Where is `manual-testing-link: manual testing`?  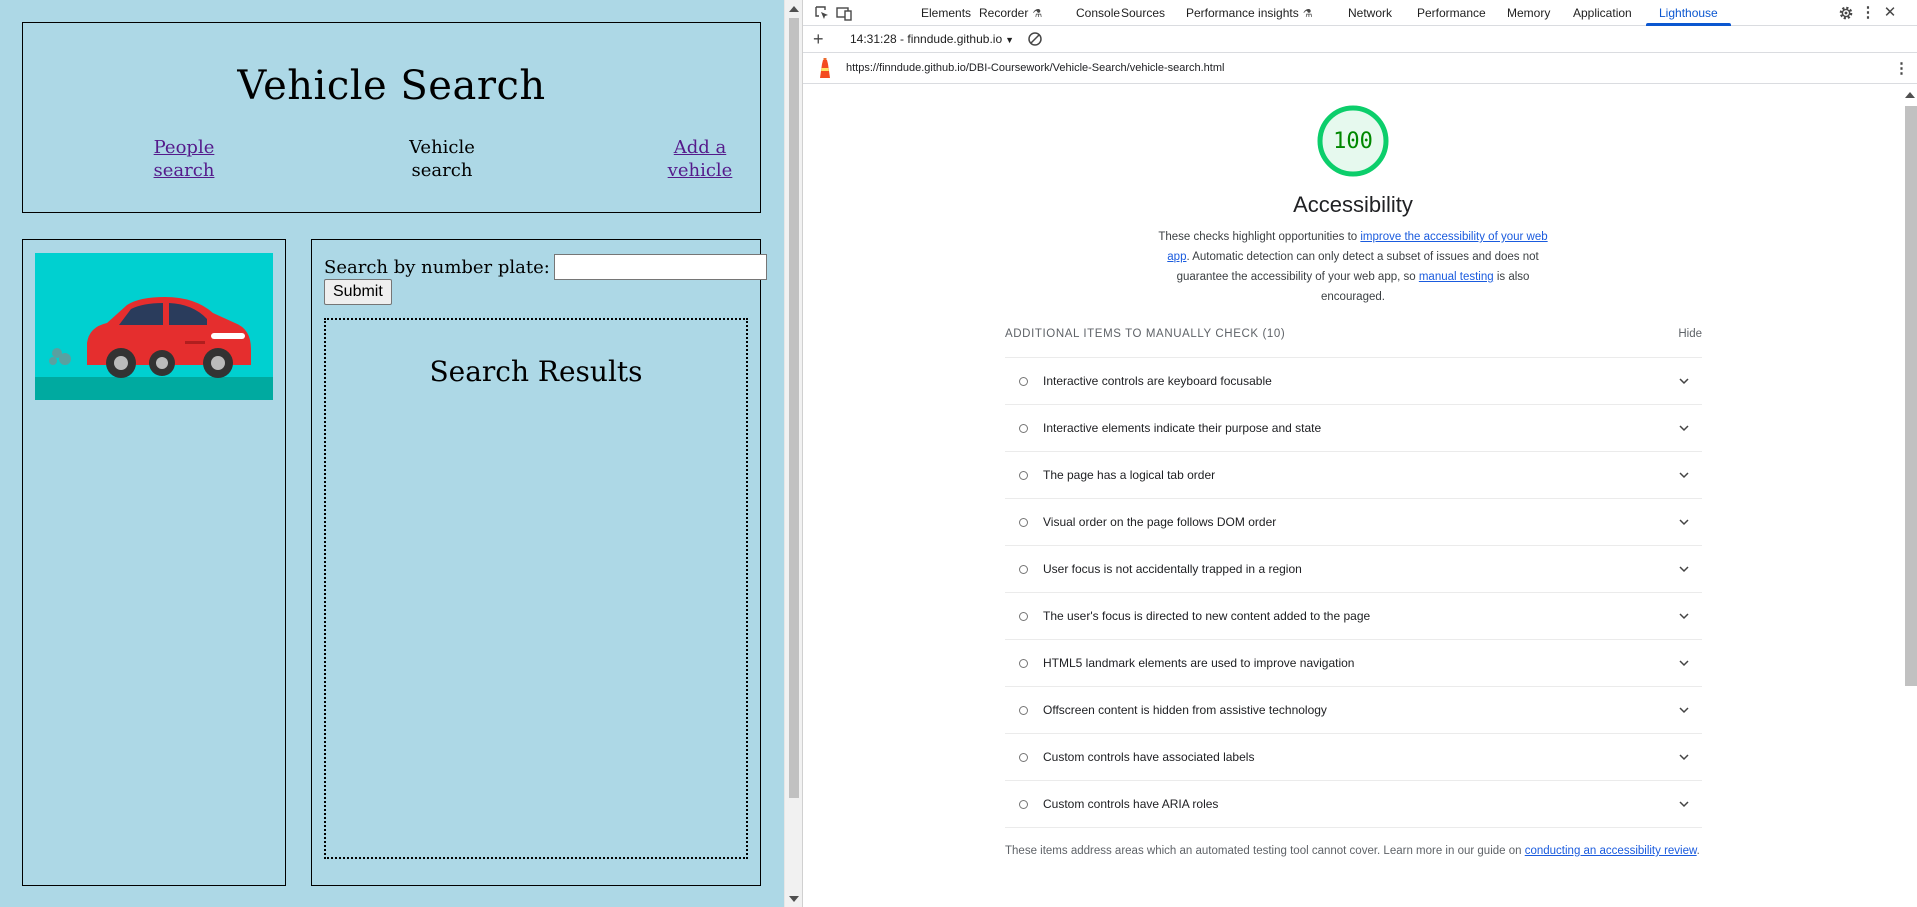 manual-testing-link: manual testing is located at coordinates (1456, 277).